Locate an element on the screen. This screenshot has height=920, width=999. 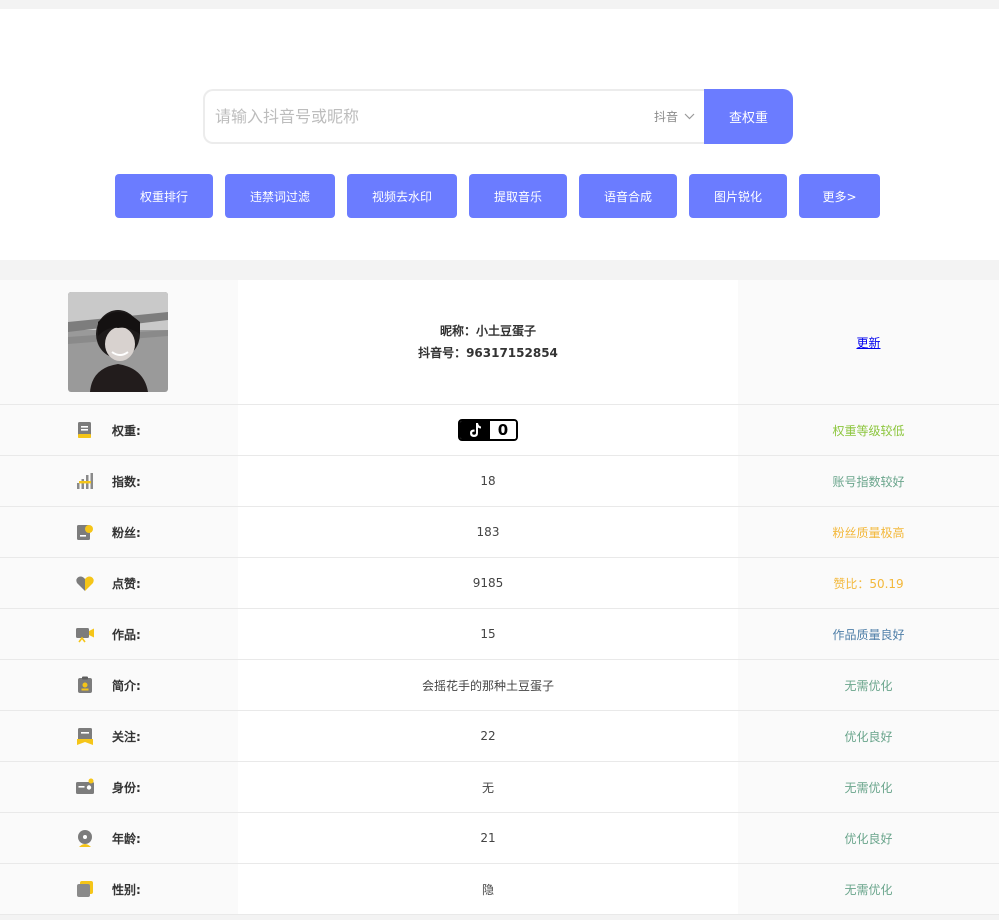
stat-label-cell: 简介: is located at coordinates (119, 685).